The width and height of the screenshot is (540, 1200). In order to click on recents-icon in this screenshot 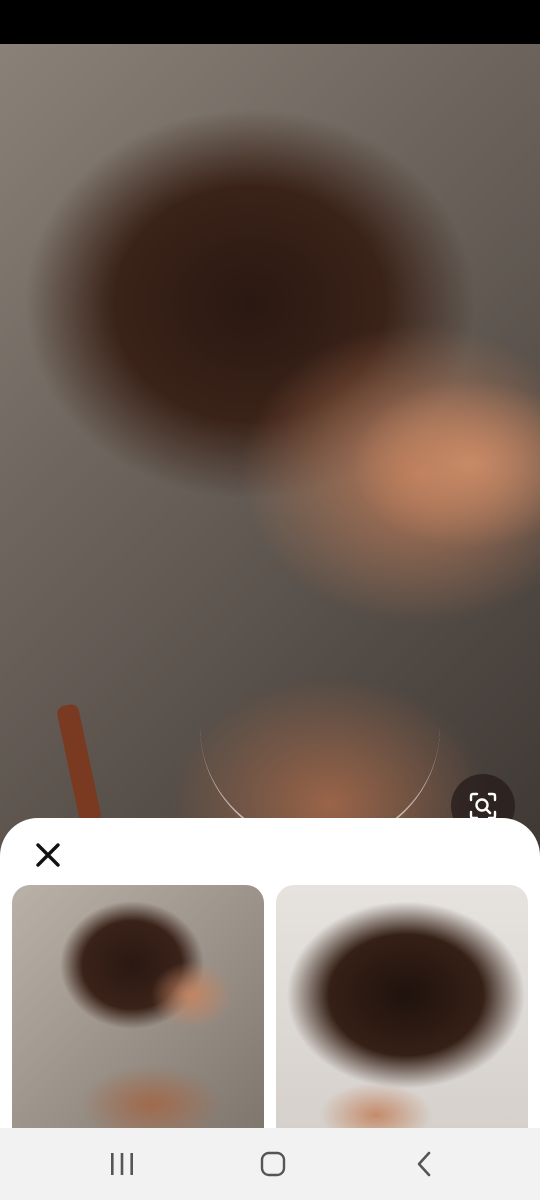, I will do `click(122, 1164)`.